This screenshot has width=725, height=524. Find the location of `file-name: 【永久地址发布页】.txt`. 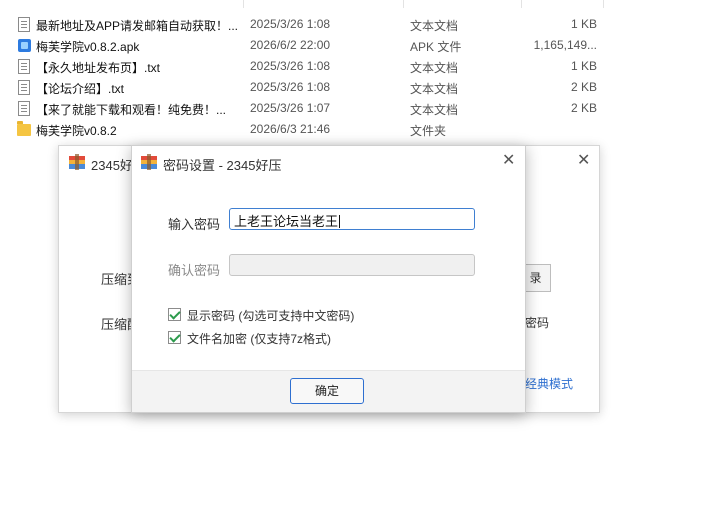

file-name: 【永久地址发布页】.txt is located at coordinates (98, 68).